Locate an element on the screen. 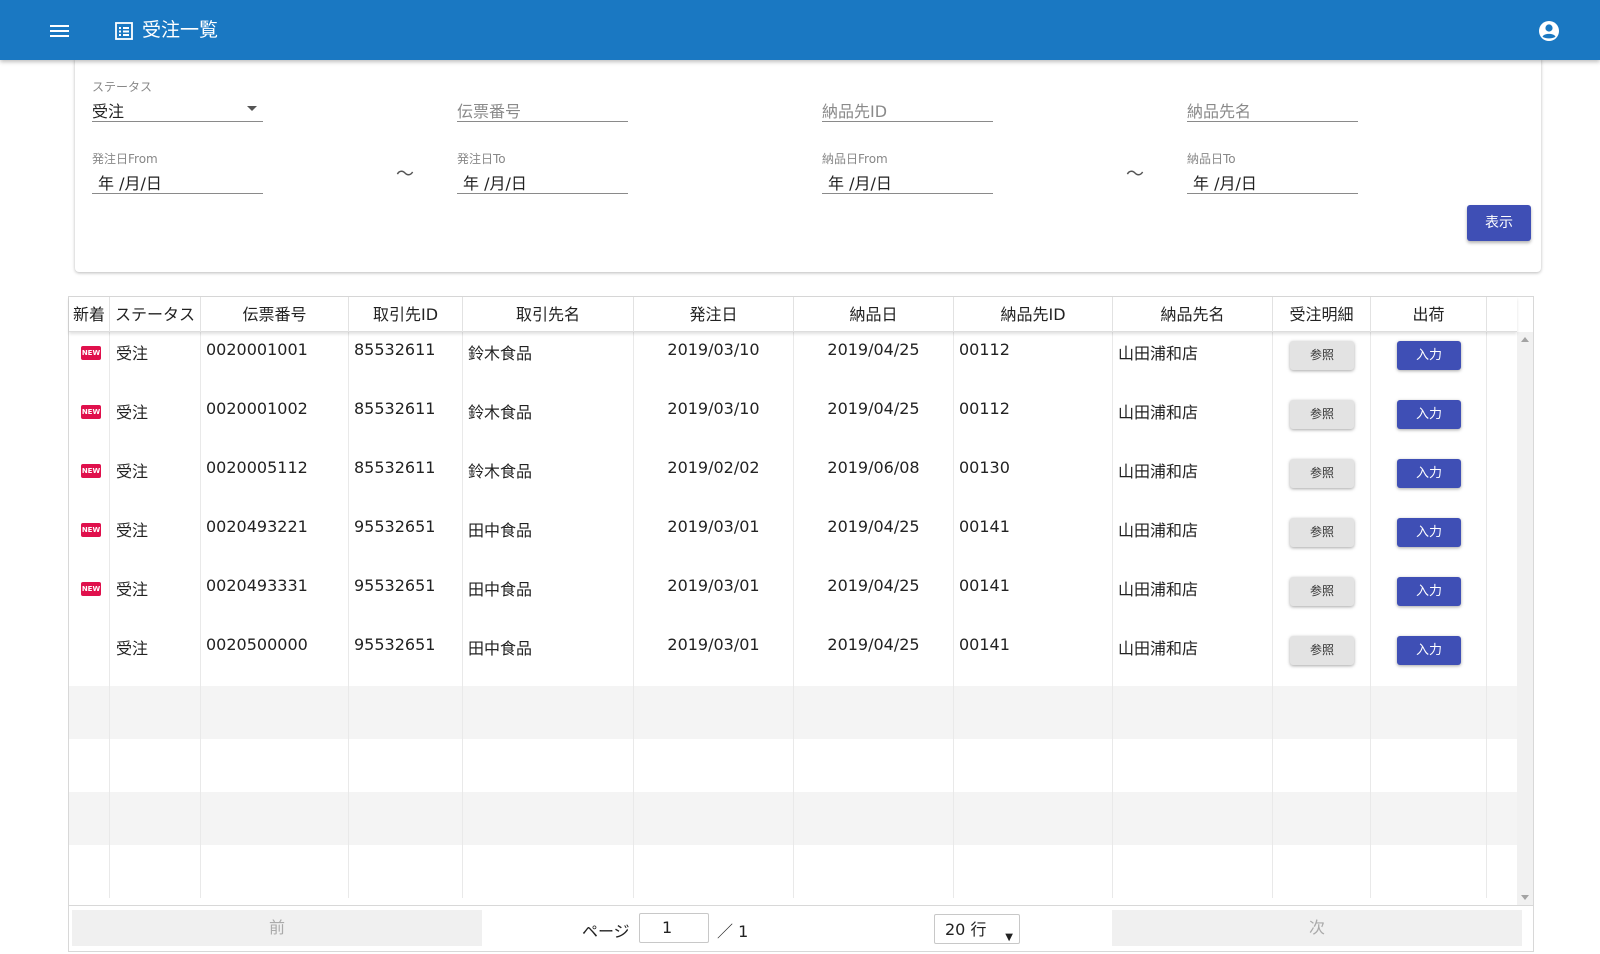 The image size is (1600, 954). new-cell is located at coordinates (89, 657).